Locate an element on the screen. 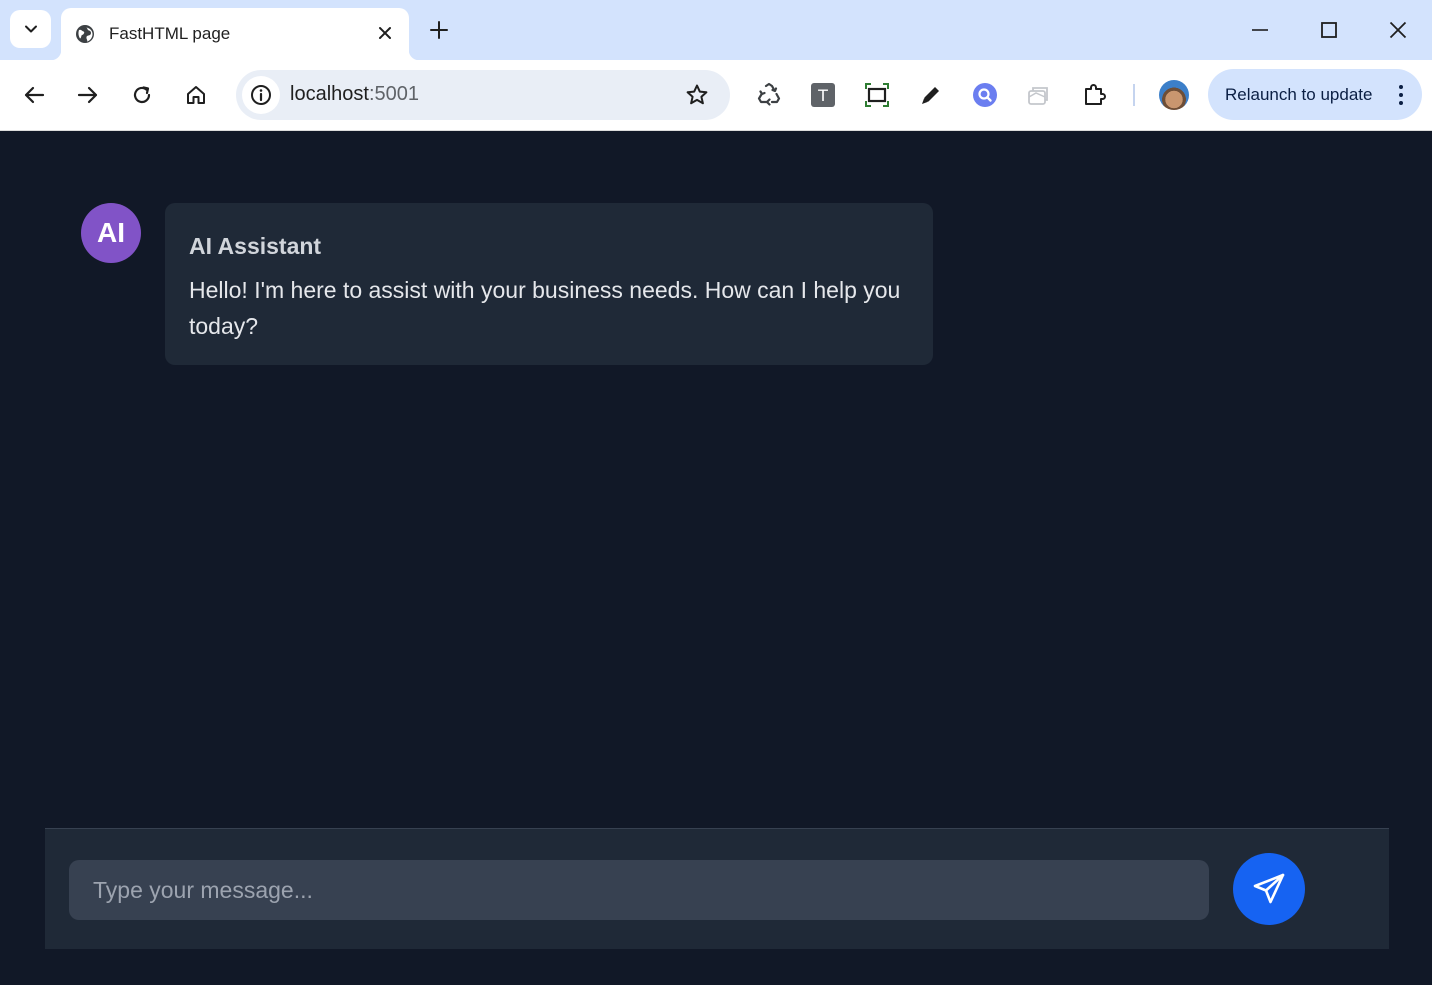 This screenshot has height=985, width=1432. chevron-down-icon is located at coordinates (30, 29).